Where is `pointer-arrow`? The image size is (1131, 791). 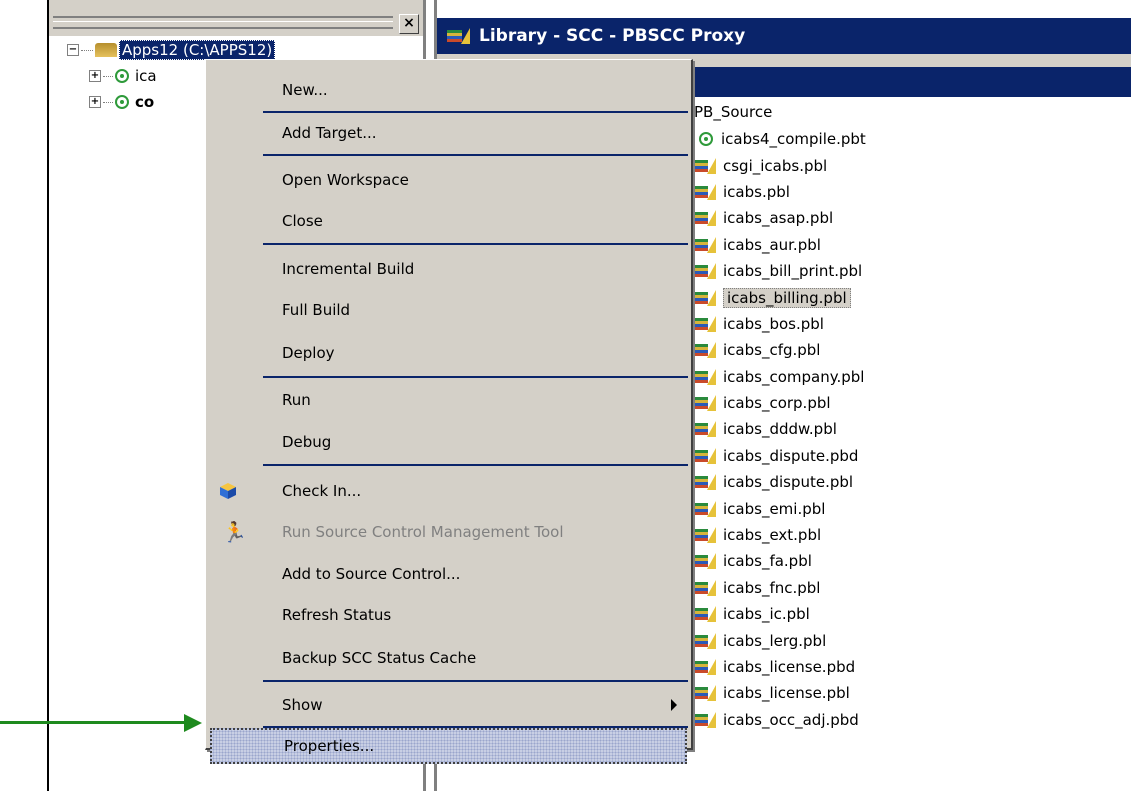 pointer-arrow is located at coordinates (93, 722).